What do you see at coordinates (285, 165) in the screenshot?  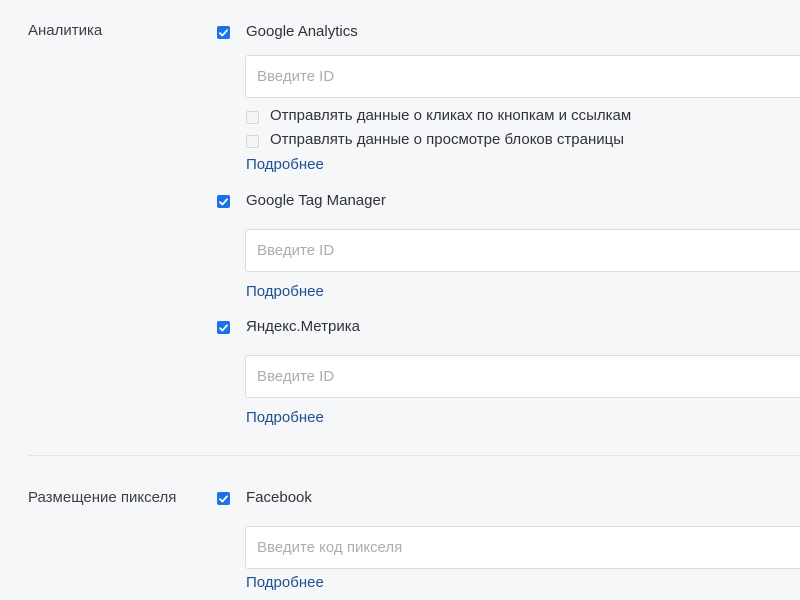 I see `google-analytics-more-link: Подробнее` at bounding box center [285, 165].